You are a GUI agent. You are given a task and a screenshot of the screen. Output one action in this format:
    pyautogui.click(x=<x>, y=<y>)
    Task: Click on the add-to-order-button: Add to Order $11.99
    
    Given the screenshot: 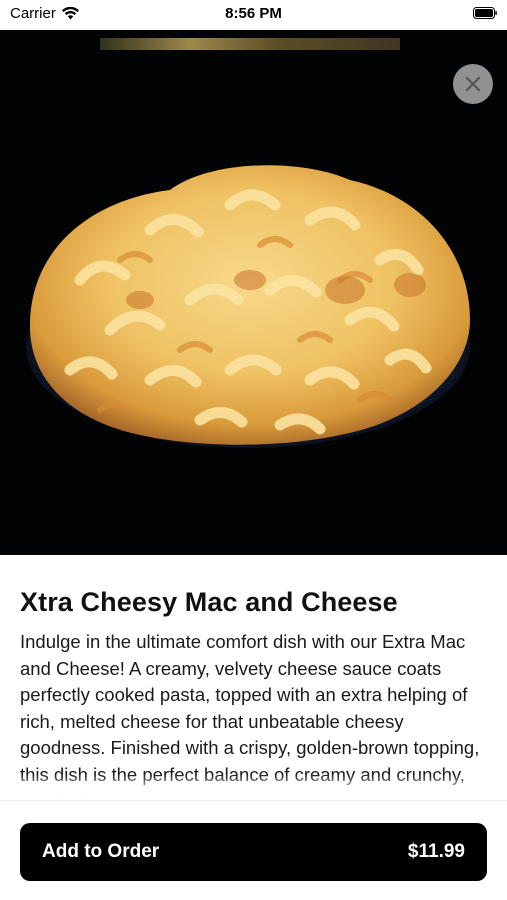 What is the action you would take?
    pyautogui.click(x=253, y=852)
    